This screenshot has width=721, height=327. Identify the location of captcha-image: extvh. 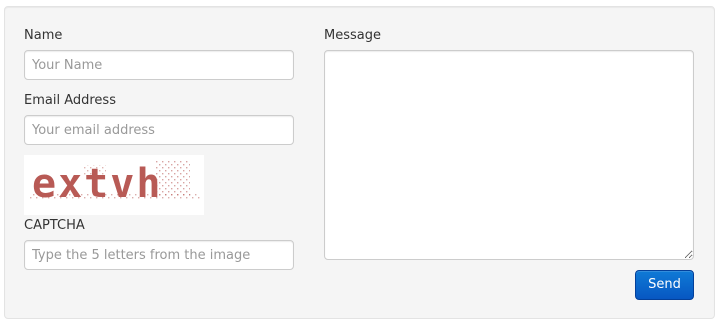
(114, 185).